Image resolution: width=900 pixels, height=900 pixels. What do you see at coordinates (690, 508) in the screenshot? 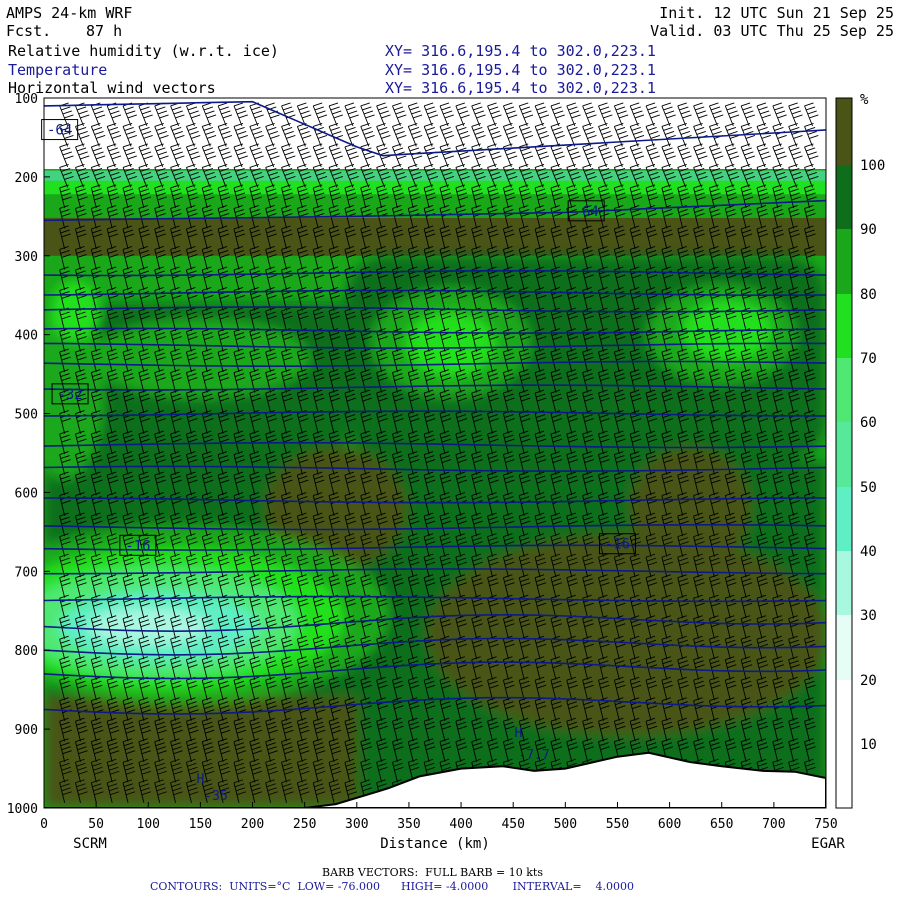
I see `rh-blob-h` at bounding box center [690, 508].